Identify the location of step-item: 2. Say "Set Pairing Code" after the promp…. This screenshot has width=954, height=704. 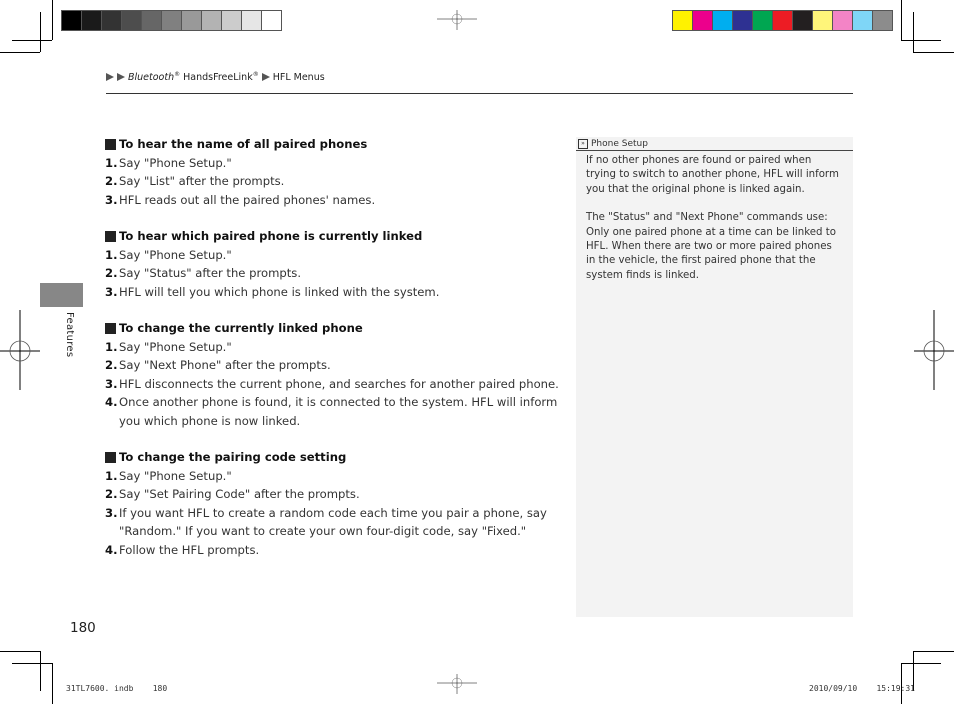
(335, 494).